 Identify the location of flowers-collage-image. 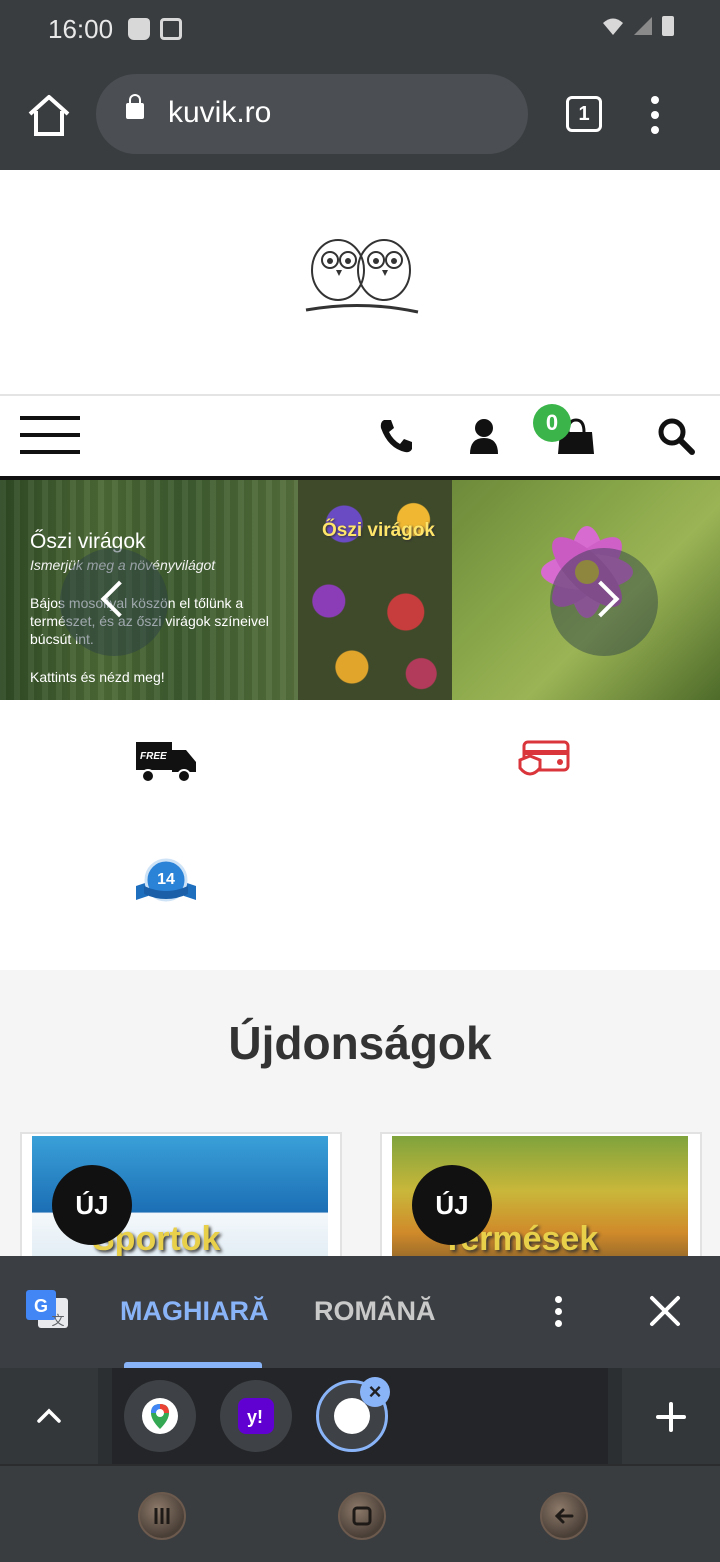
(375, 590).